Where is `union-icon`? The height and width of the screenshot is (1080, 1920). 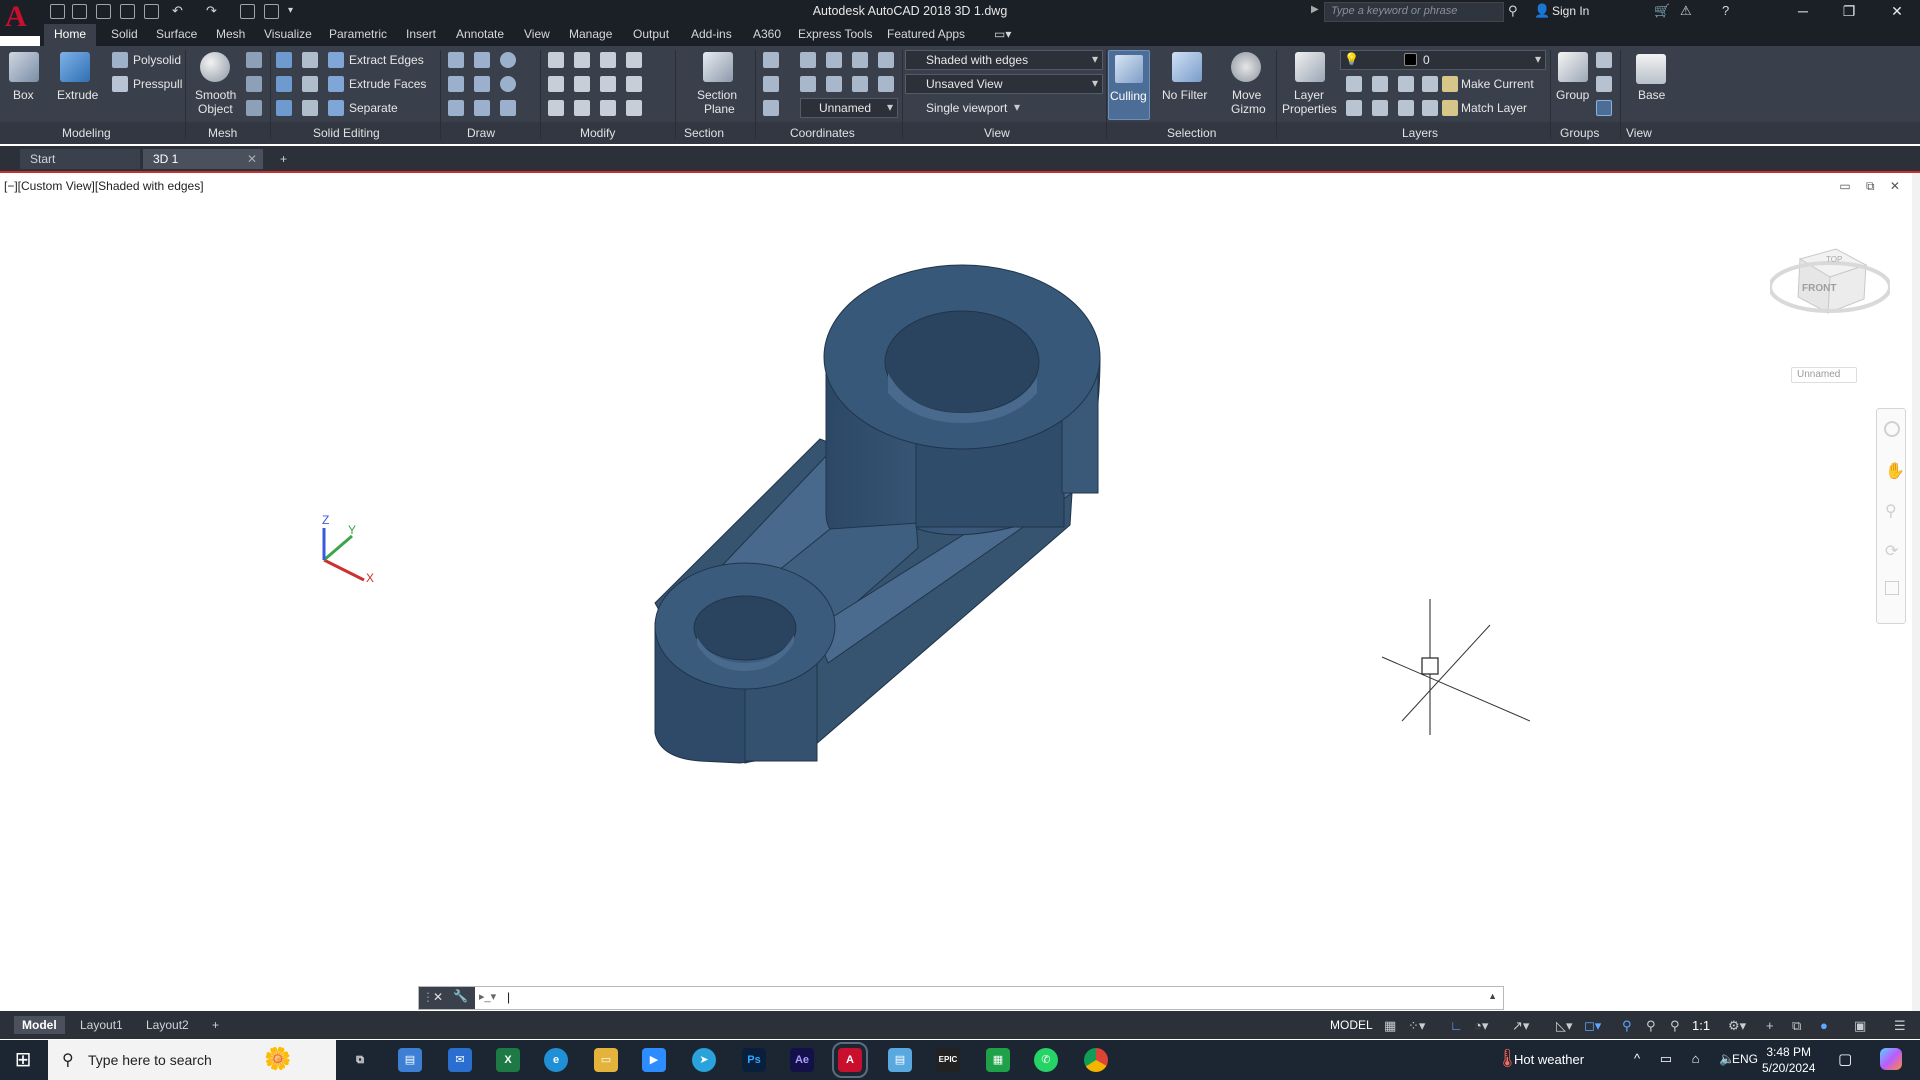 union-icon is located at coordinates (284, 60).